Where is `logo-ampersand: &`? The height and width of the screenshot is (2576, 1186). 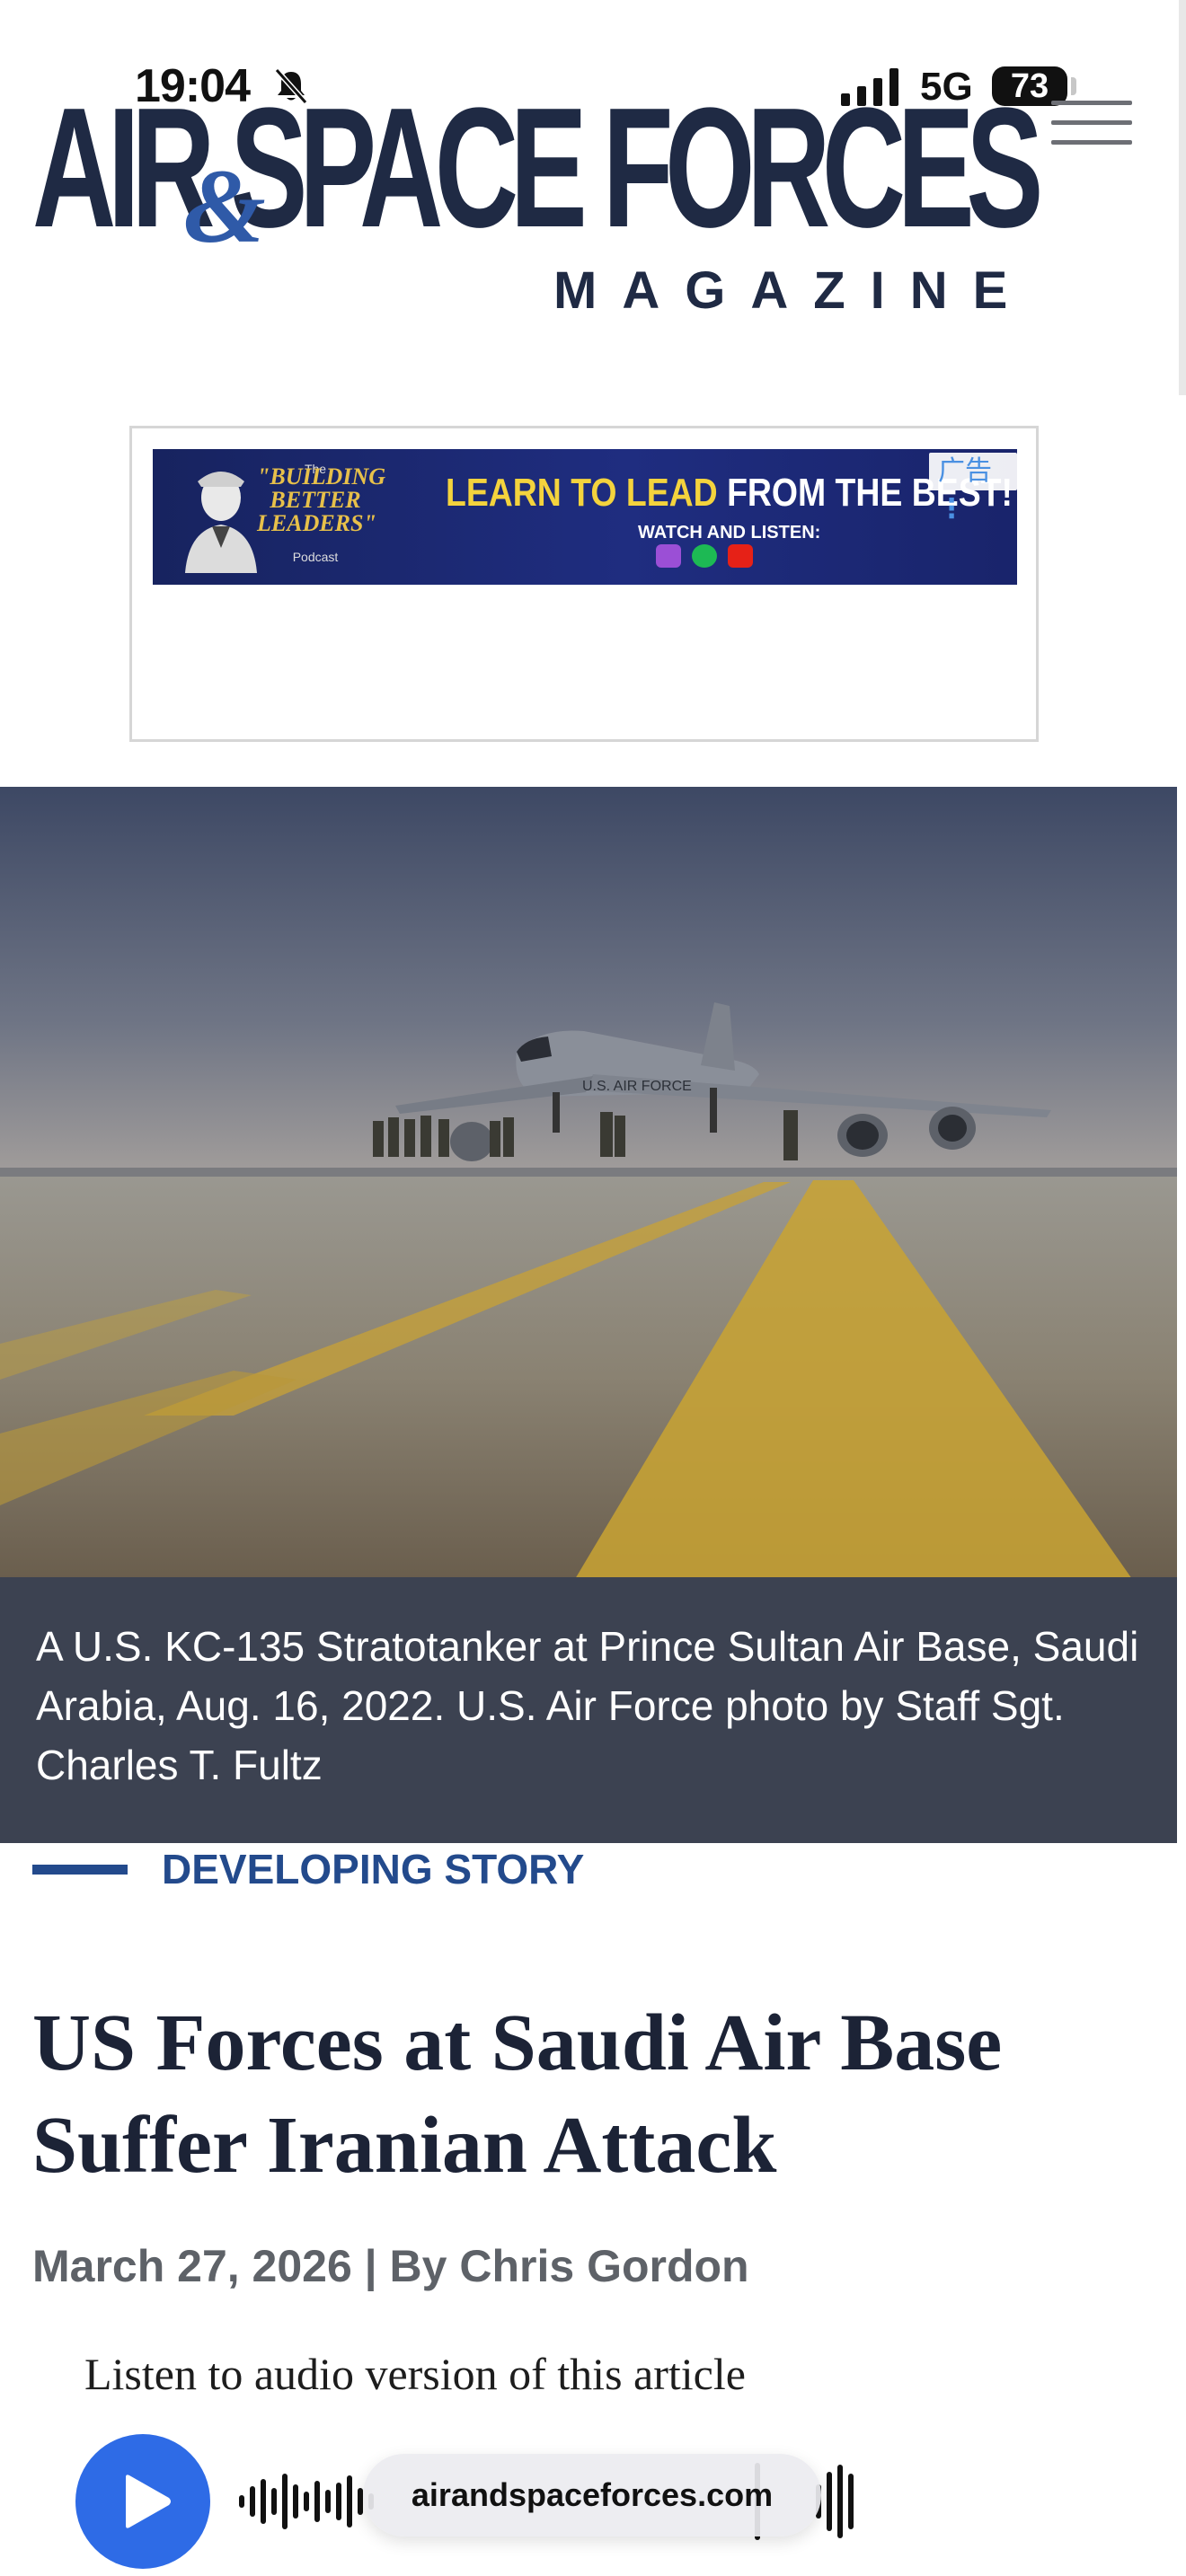
logo-ampersand: & is located at coordinates (224, 206).